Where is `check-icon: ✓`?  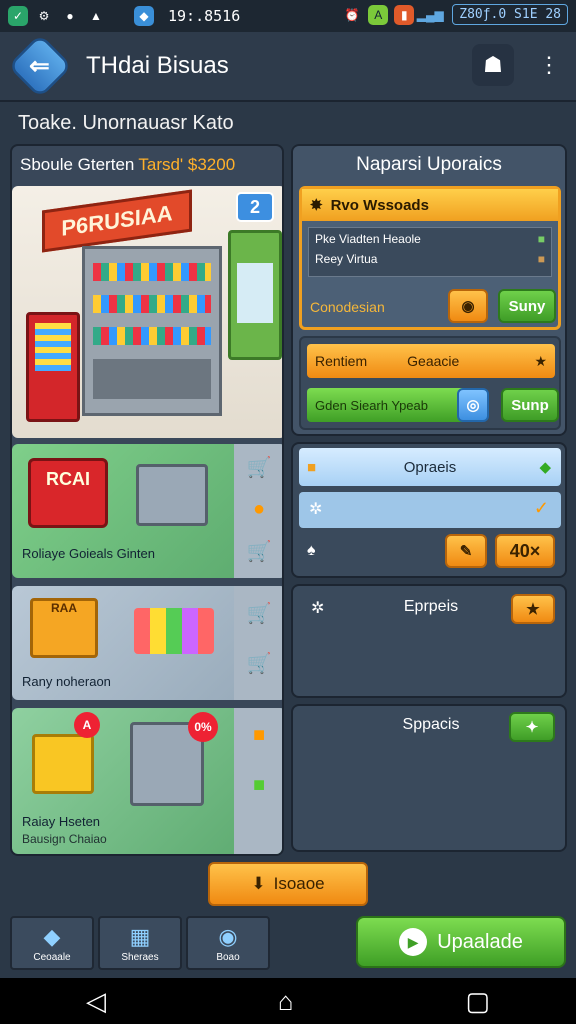
check-icon: ✓ is located at coordinates (541, 508).